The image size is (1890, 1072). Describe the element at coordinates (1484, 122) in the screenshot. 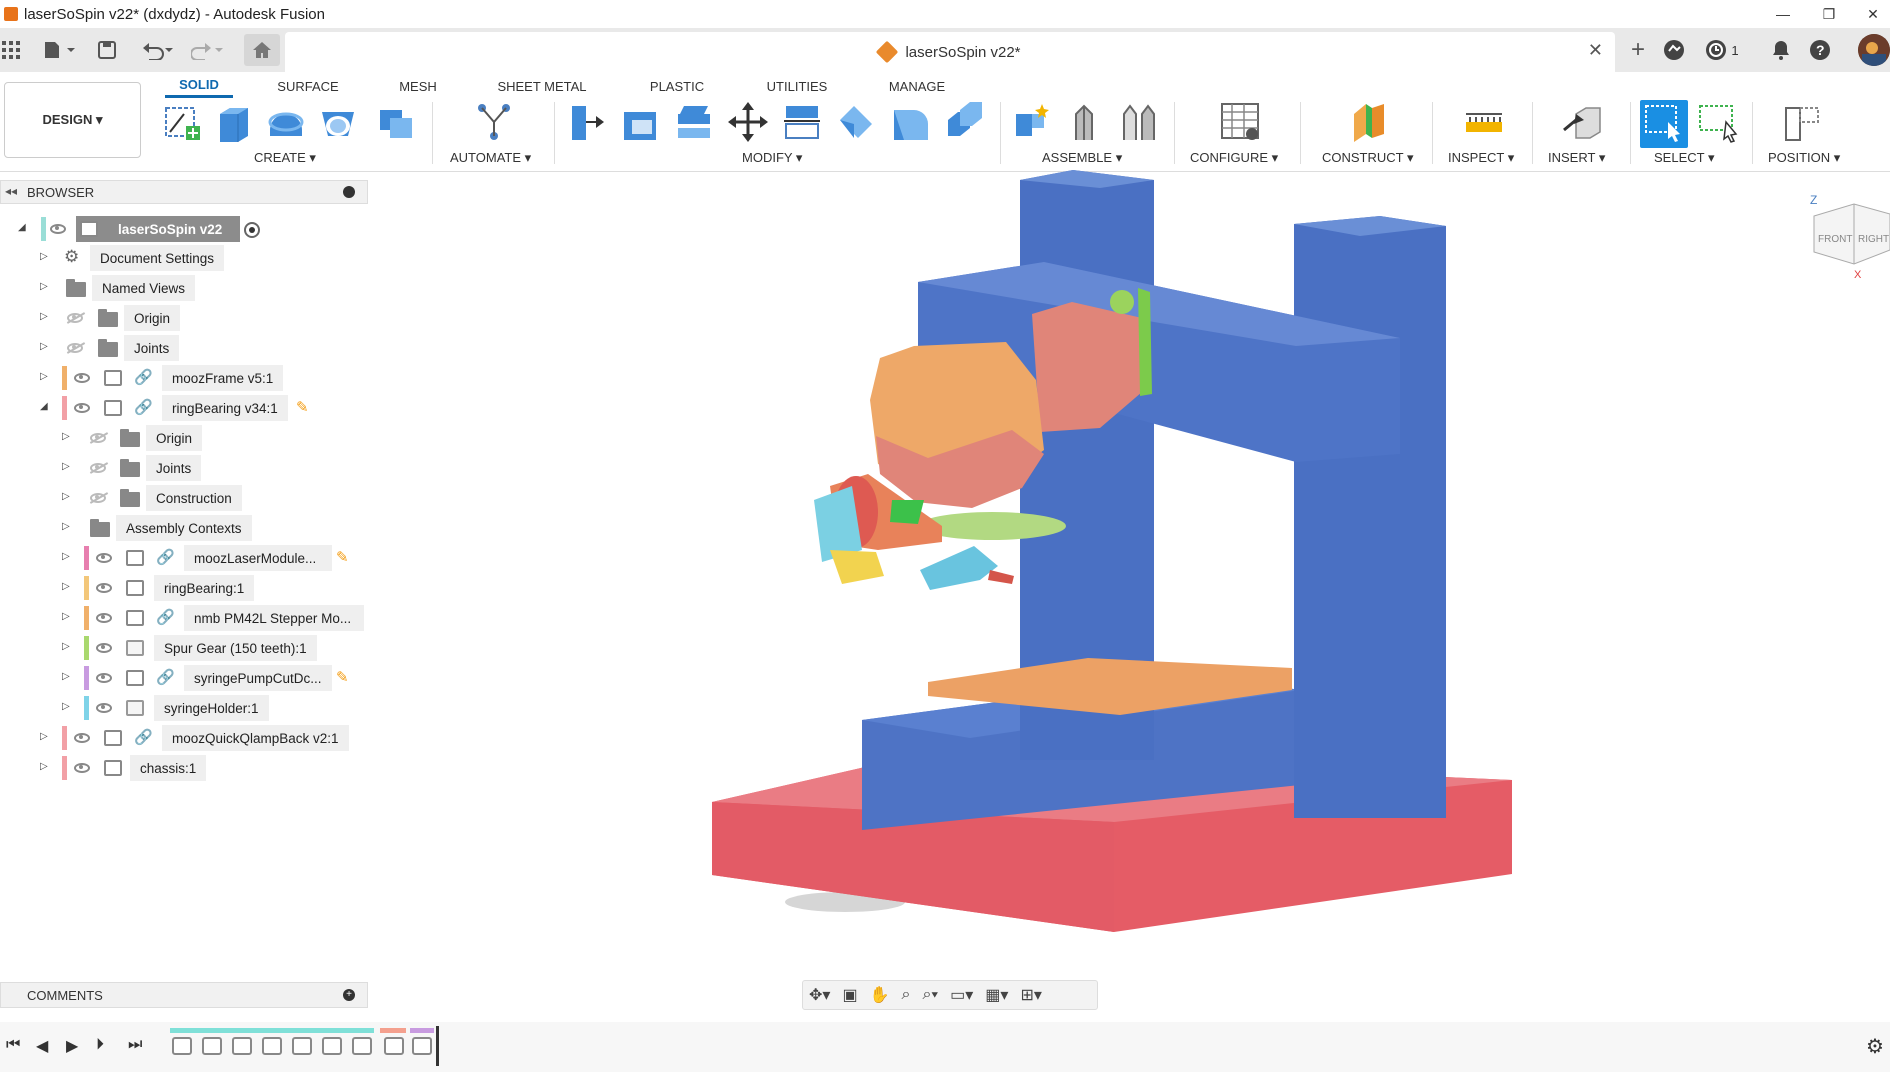

I see `measure-icon` at that location.